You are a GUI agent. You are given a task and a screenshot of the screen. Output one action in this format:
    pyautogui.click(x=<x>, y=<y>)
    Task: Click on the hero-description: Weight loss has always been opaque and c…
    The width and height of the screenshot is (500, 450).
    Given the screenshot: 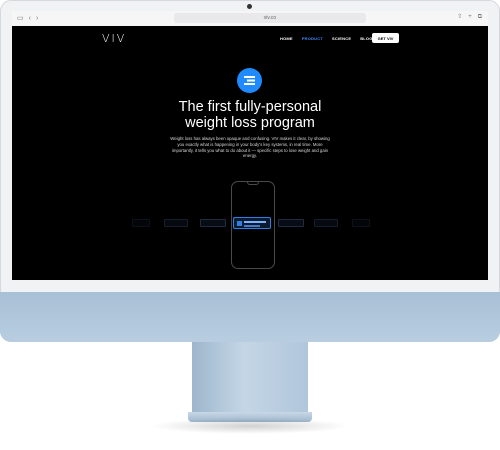 What is the action you would take?
    pyautogui.click(x=250, y=147)
    